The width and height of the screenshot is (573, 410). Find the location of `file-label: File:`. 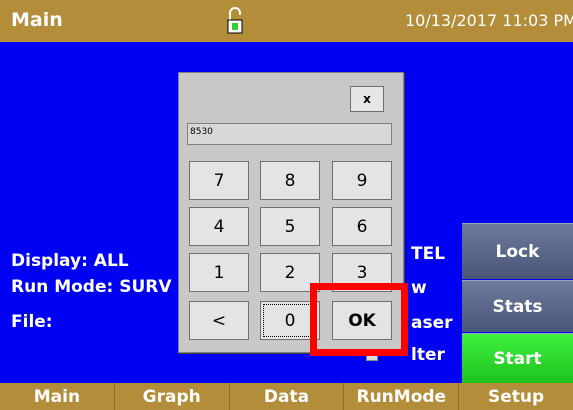

file-label: File: is located at coordinates (32, 322).